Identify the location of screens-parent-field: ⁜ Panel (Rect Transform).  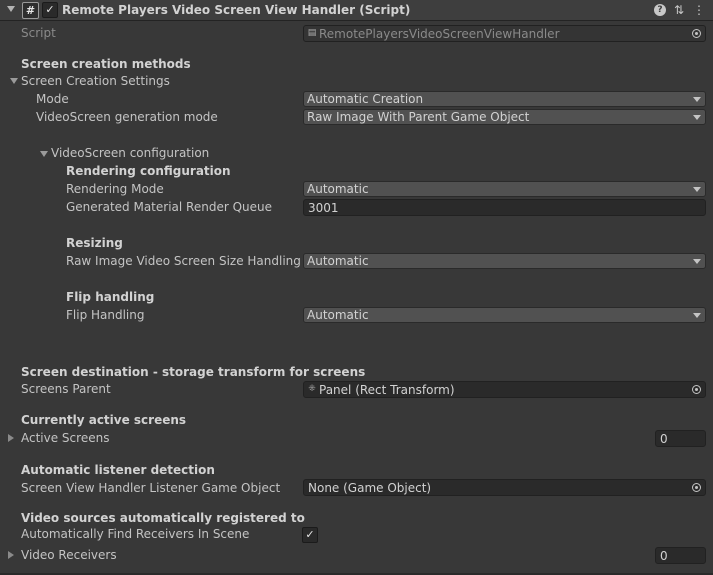
(504, 389).